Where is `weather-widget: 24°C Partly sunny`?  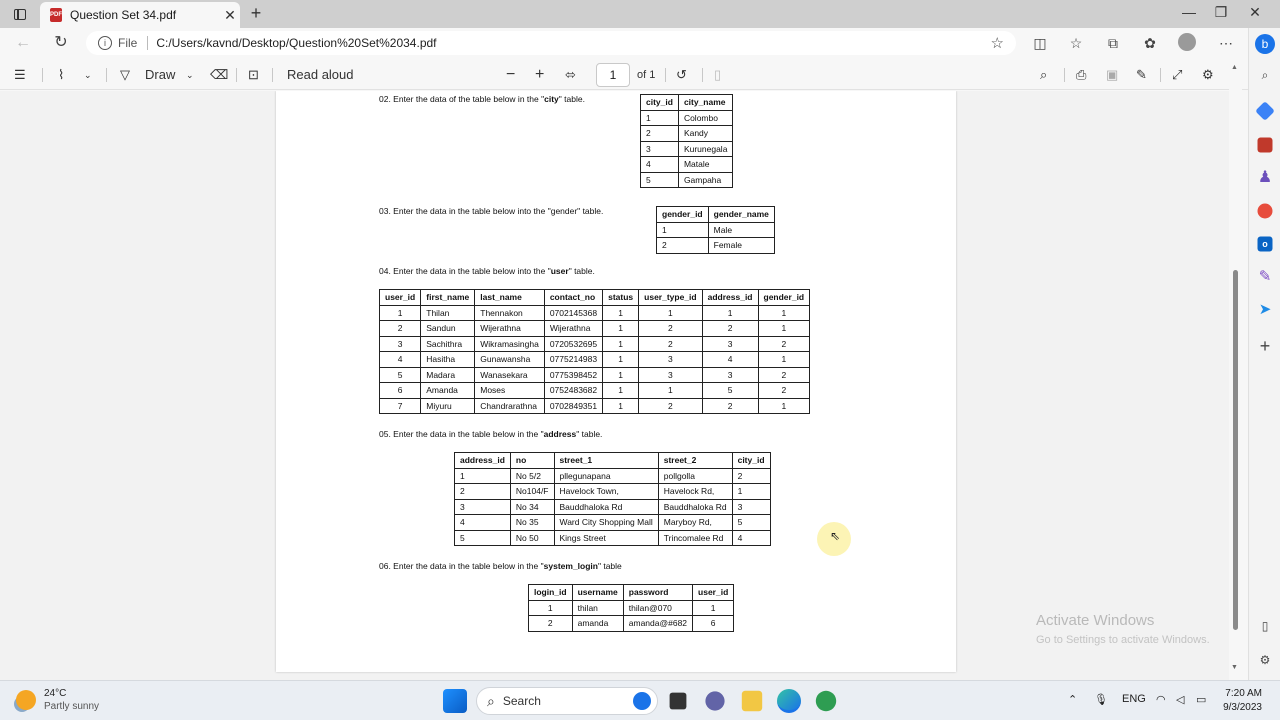 weather-widget: 24°C Partly sunny is located at coordinates (57, 700).